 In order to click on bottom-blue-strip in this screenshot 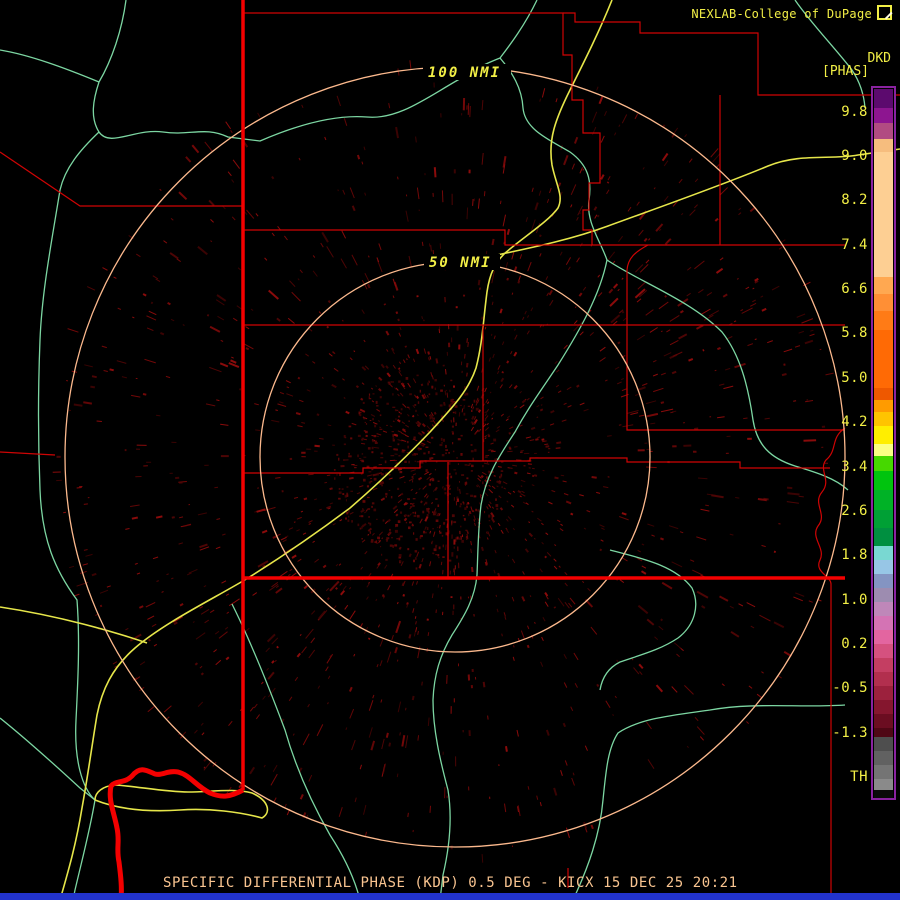, I will do `click(450, 896)`.